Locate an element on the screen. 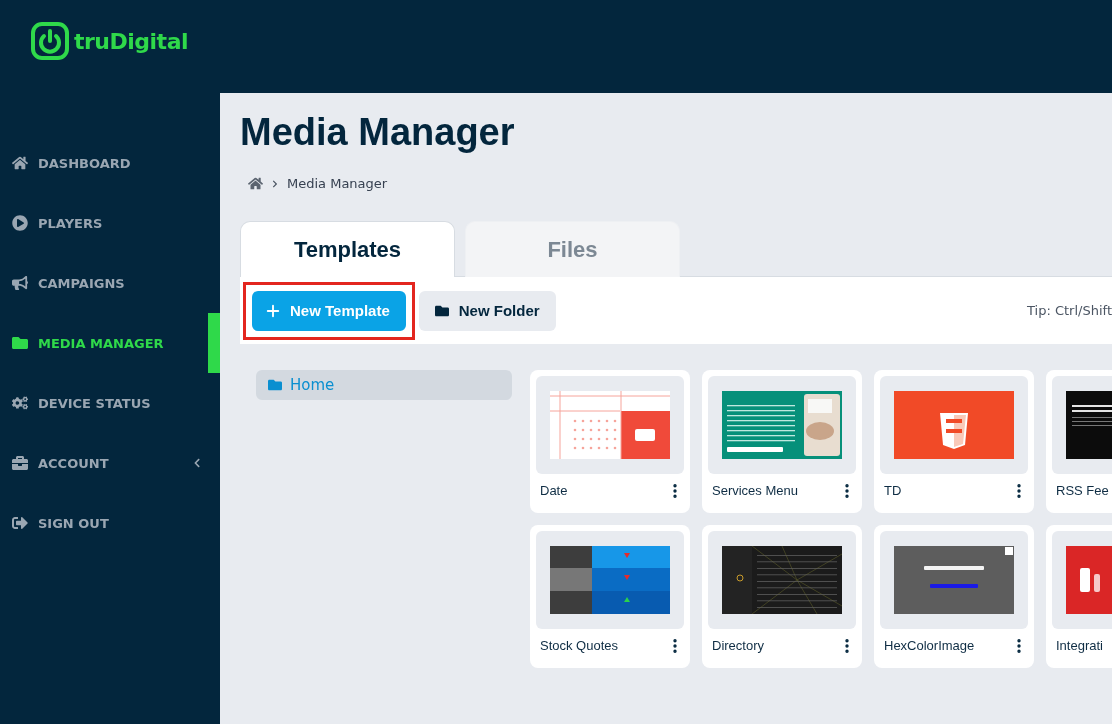 The width and height of the screenshot is (1112, 724). template-card: HexColorImage is located at coordinates (954, 596).